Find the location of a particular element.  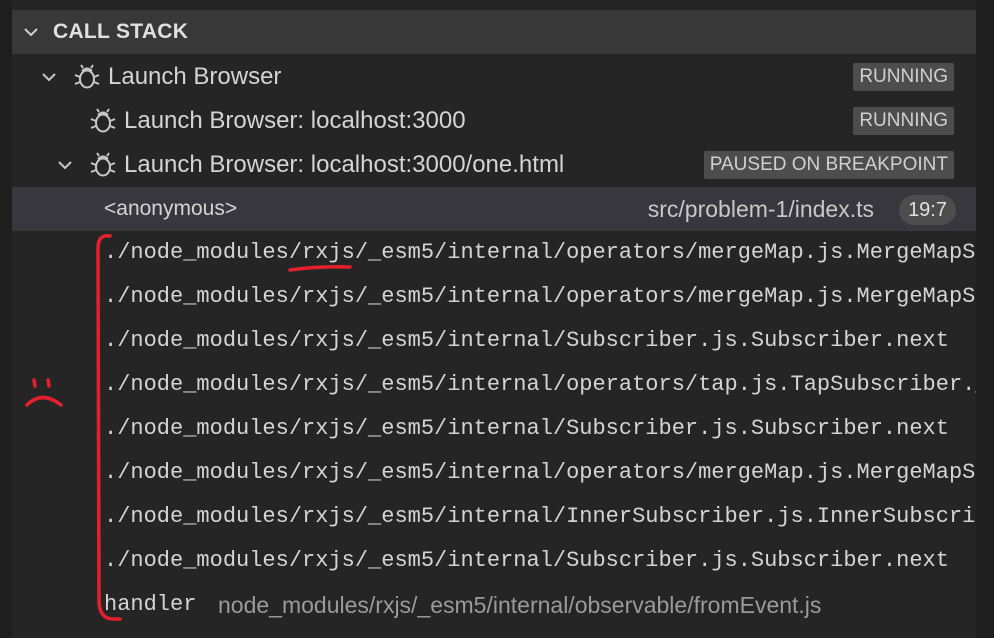

session-row-launch-browser: Launch Browser RUNNING is located at coordinates (494, 77).